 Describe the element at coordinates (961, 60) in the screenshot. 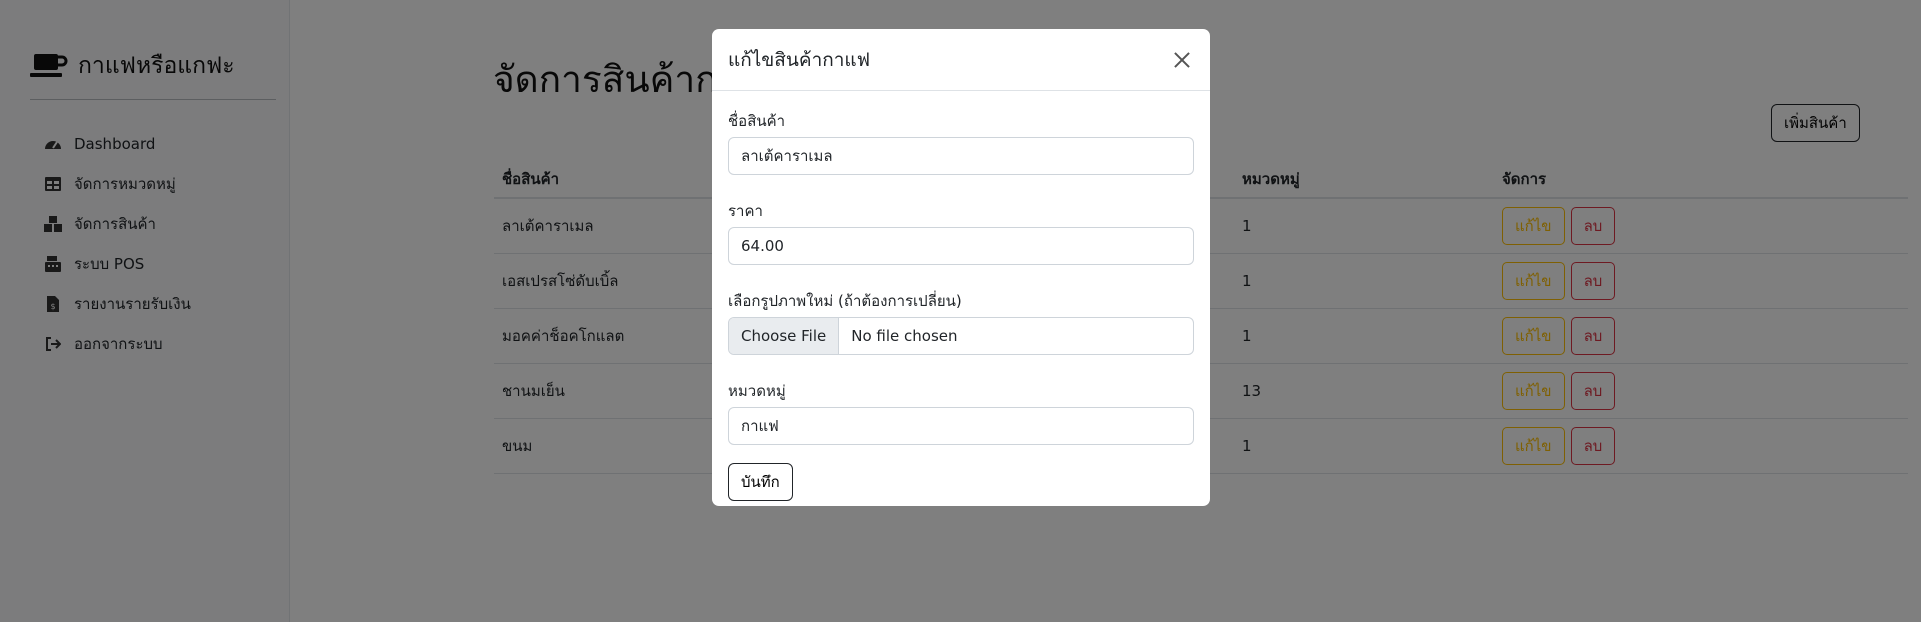

I see `modal-header: แก้ไขสินค้ากาแฟ` at that location.